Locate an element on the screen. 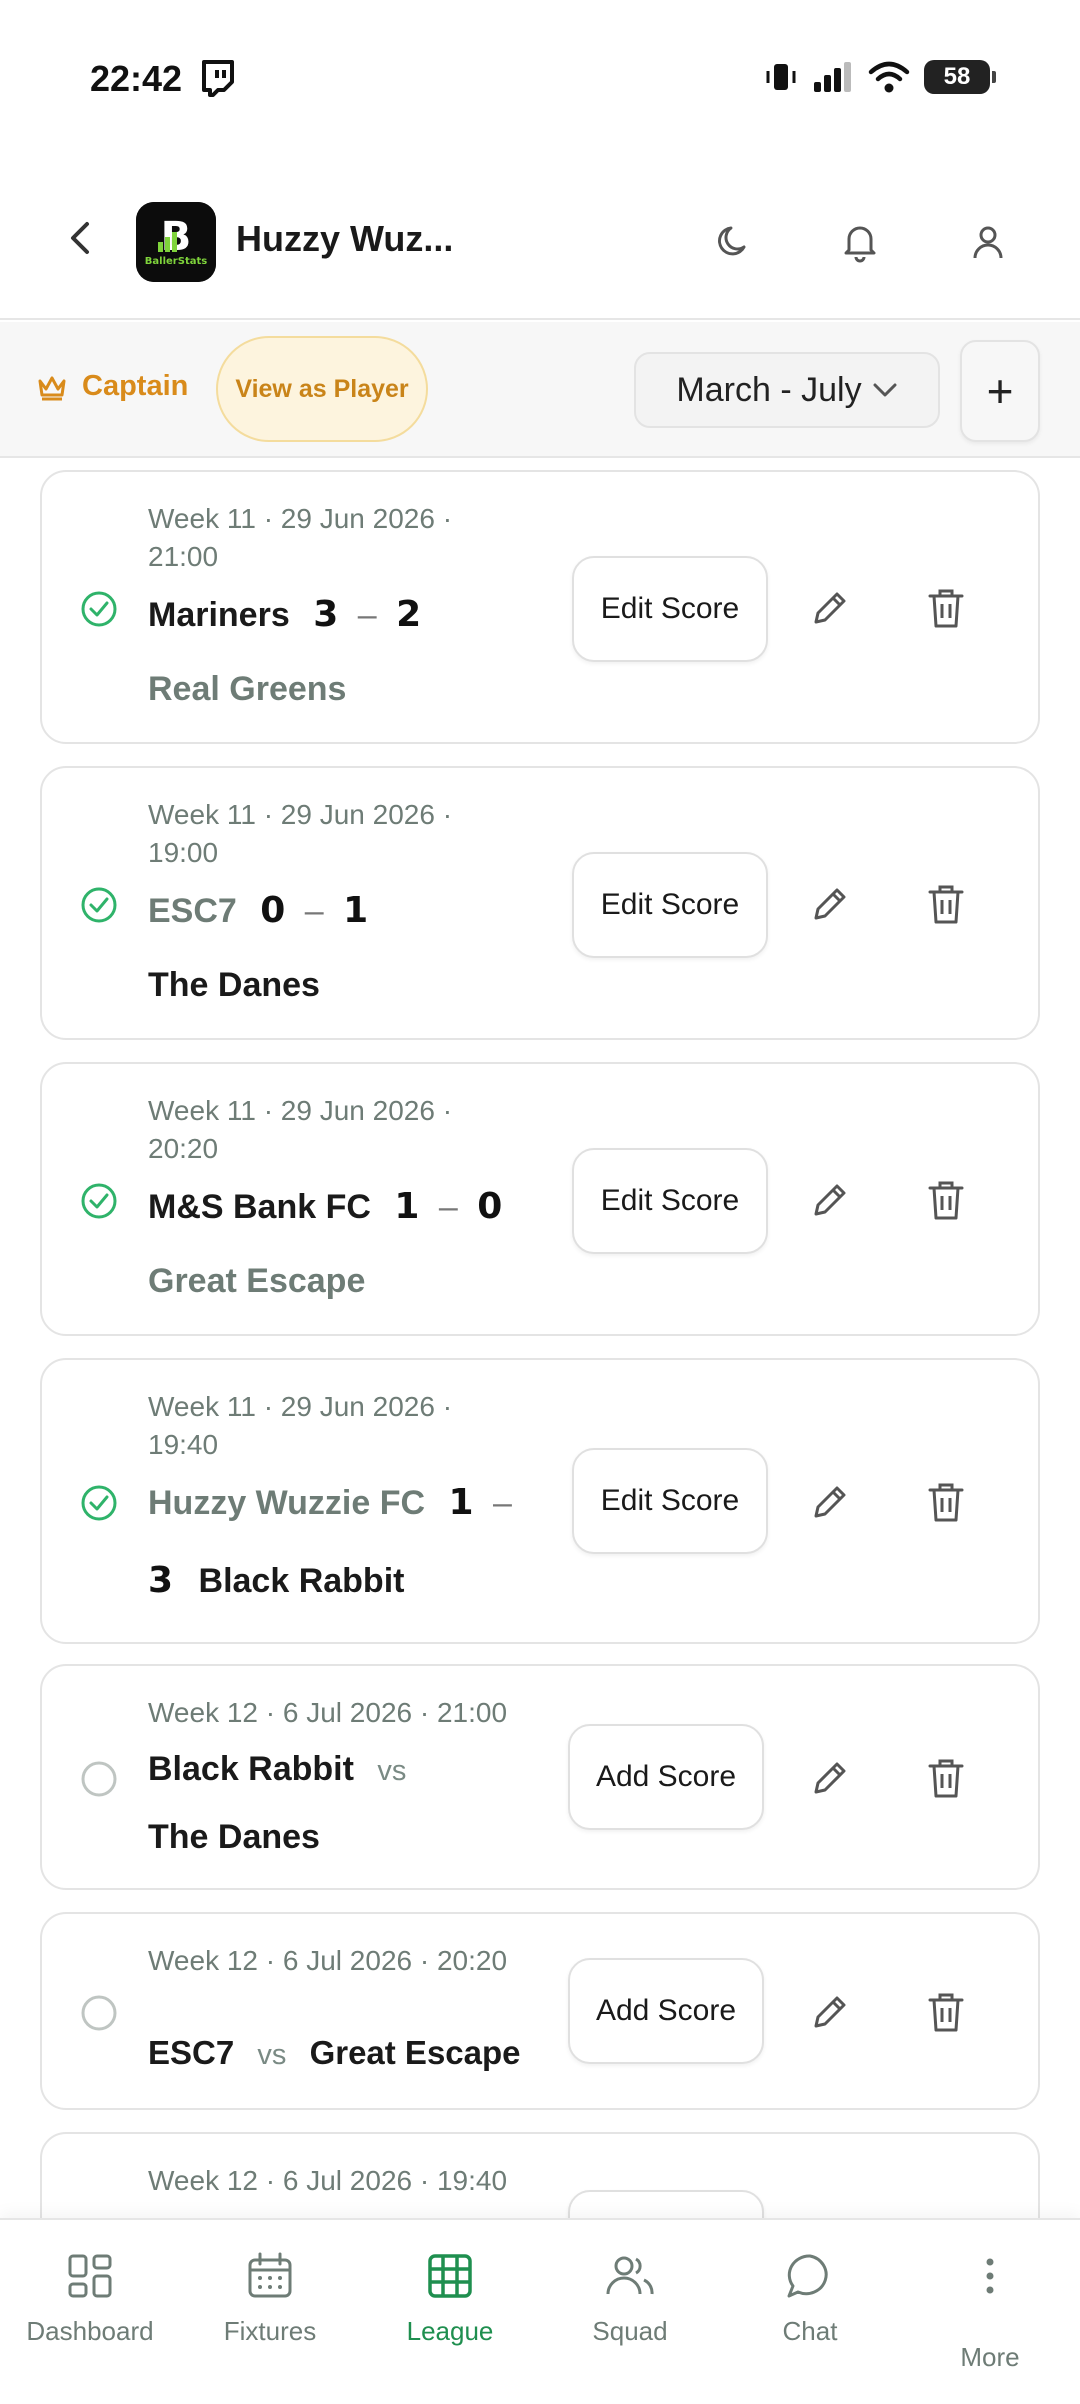  away-score: 0 is located at coordinates (490, 1206).